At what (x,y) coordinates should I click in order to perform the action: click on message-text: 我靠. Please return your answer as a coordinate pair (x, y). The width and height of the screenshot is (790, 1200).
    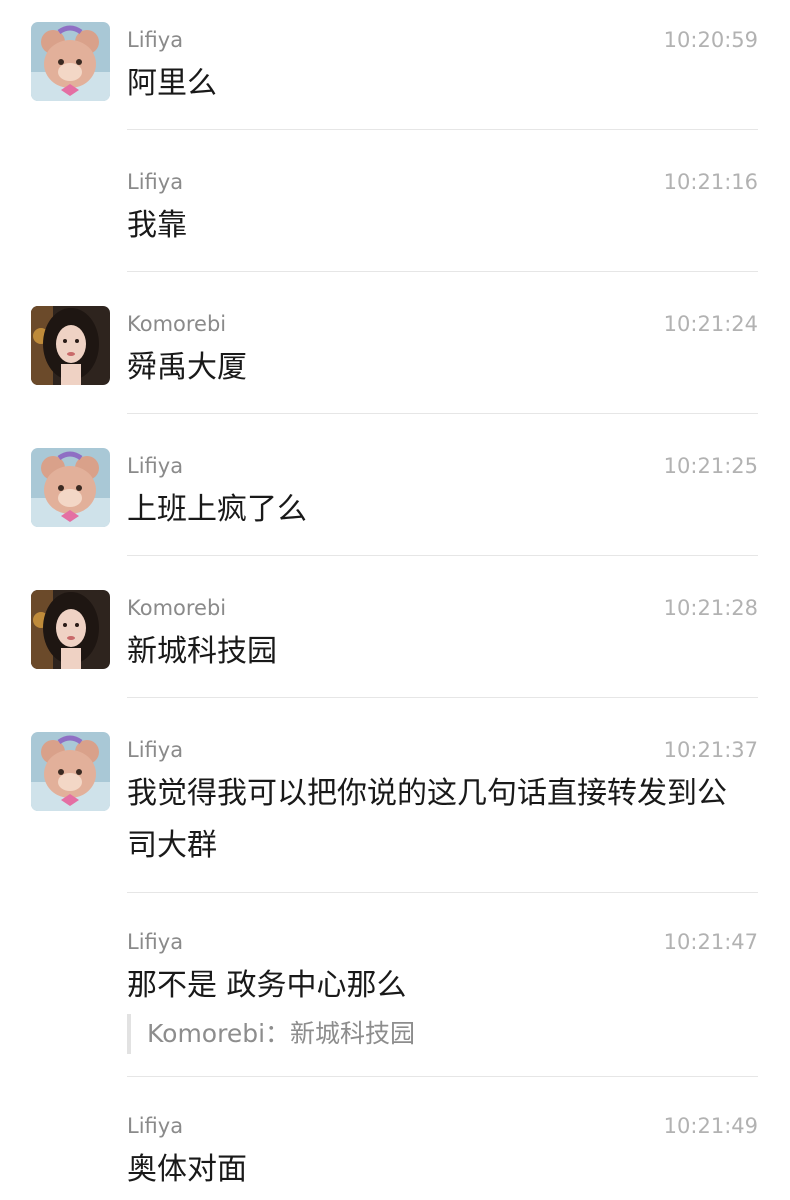
    Looking at the image, I should click on (157, 225).